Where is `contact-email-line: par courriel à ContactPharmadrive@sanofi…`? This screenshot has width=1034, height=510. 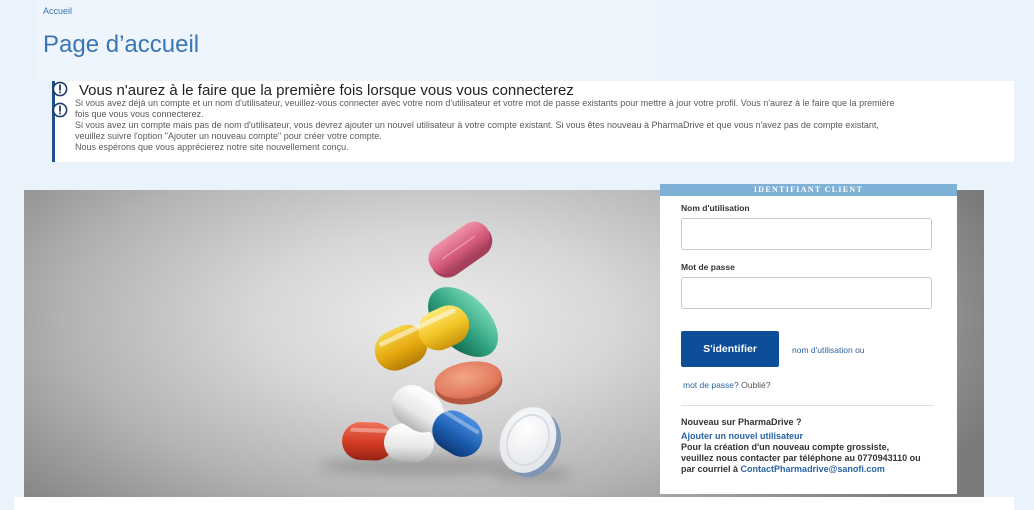 contact-email-line: par courriel à ContactPharmadrive@sanofi… is located at coordinates (801, 469).